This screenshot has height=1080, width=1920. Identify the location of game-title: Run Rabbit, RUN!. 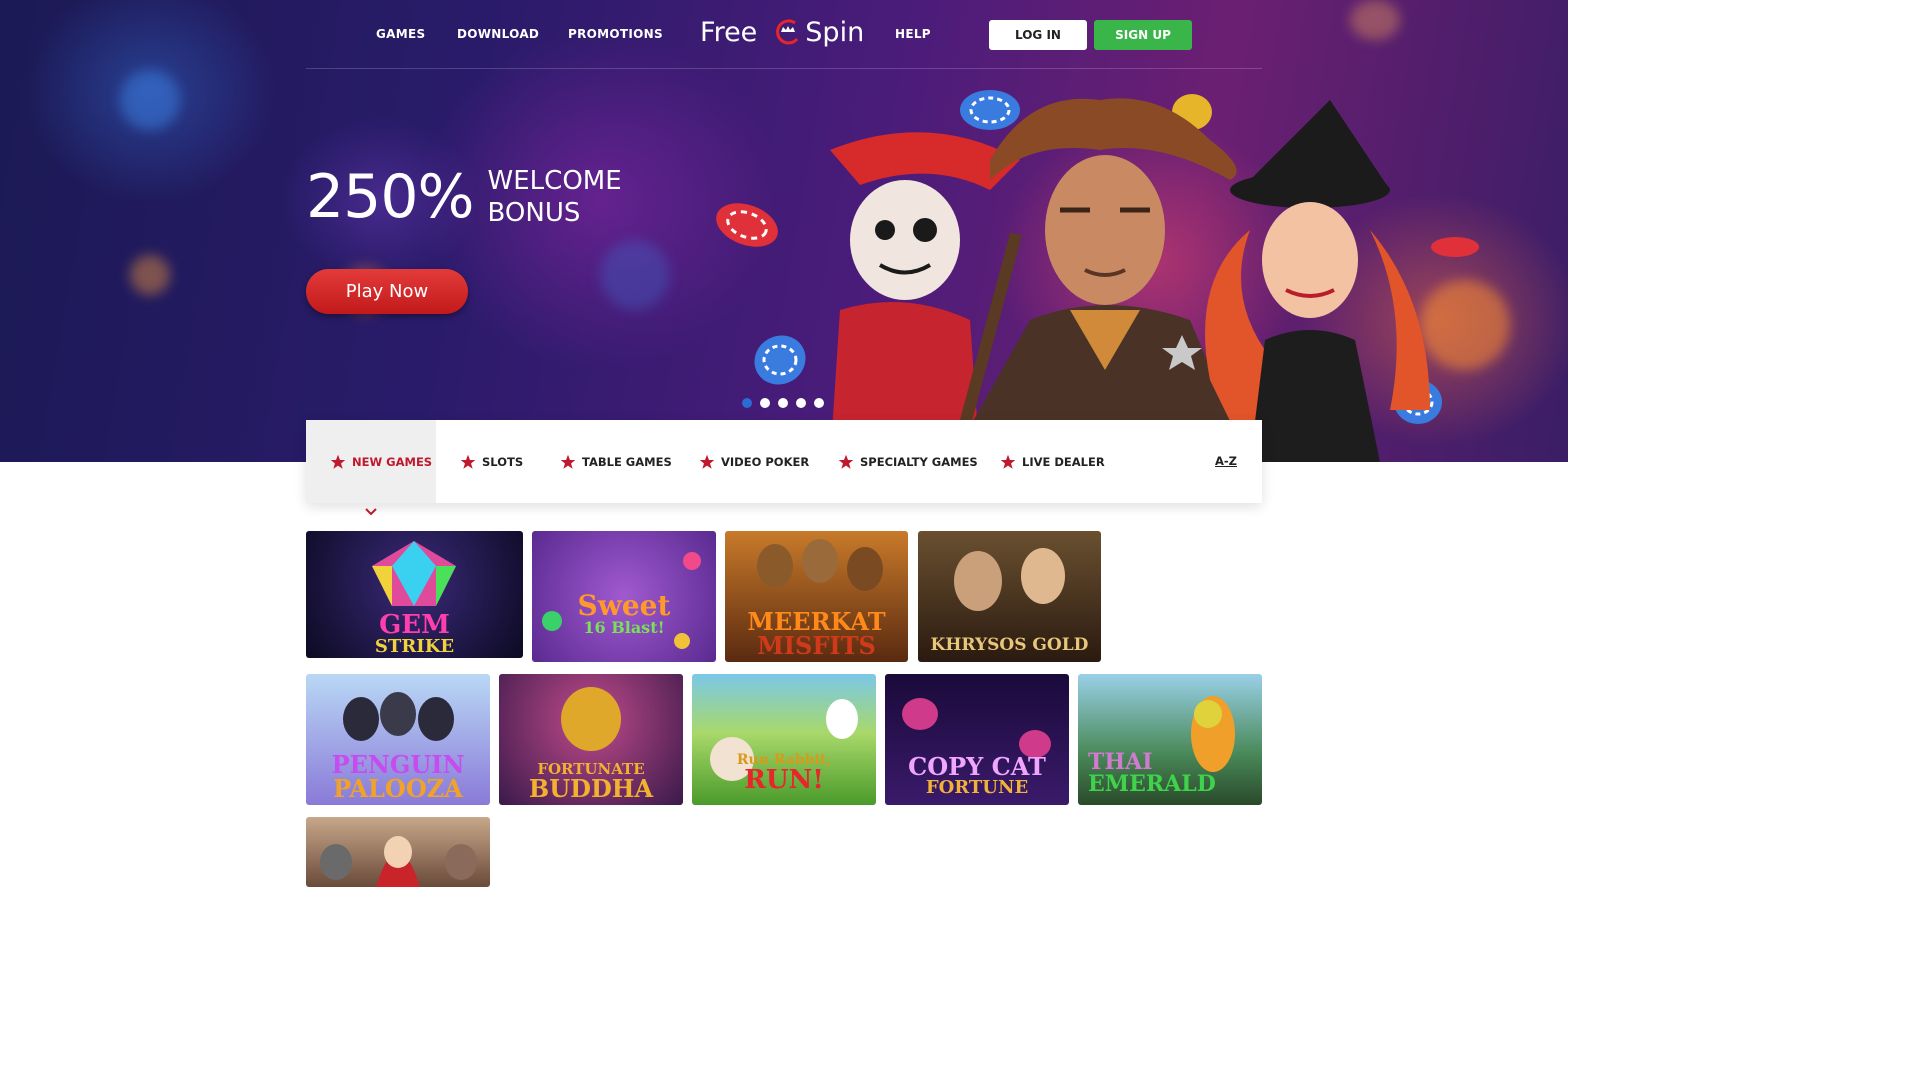
(784, 773).